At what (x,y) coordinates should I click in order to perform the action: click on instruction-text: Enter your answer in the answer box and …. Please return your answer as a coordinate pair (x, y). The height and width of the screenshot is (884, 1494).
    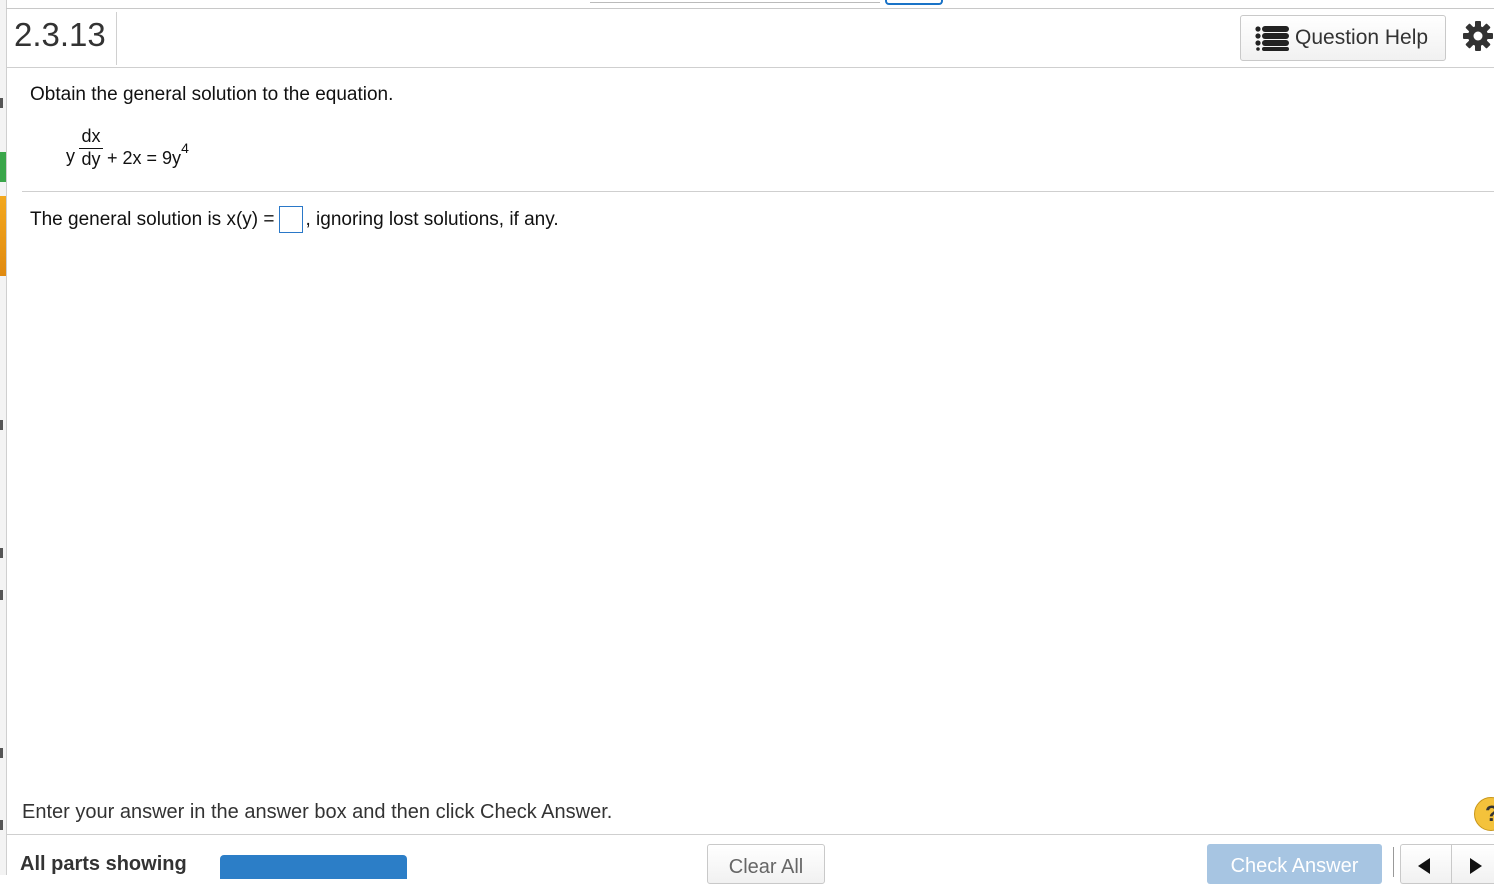
    Looking at the image, I should click on (317, 812).